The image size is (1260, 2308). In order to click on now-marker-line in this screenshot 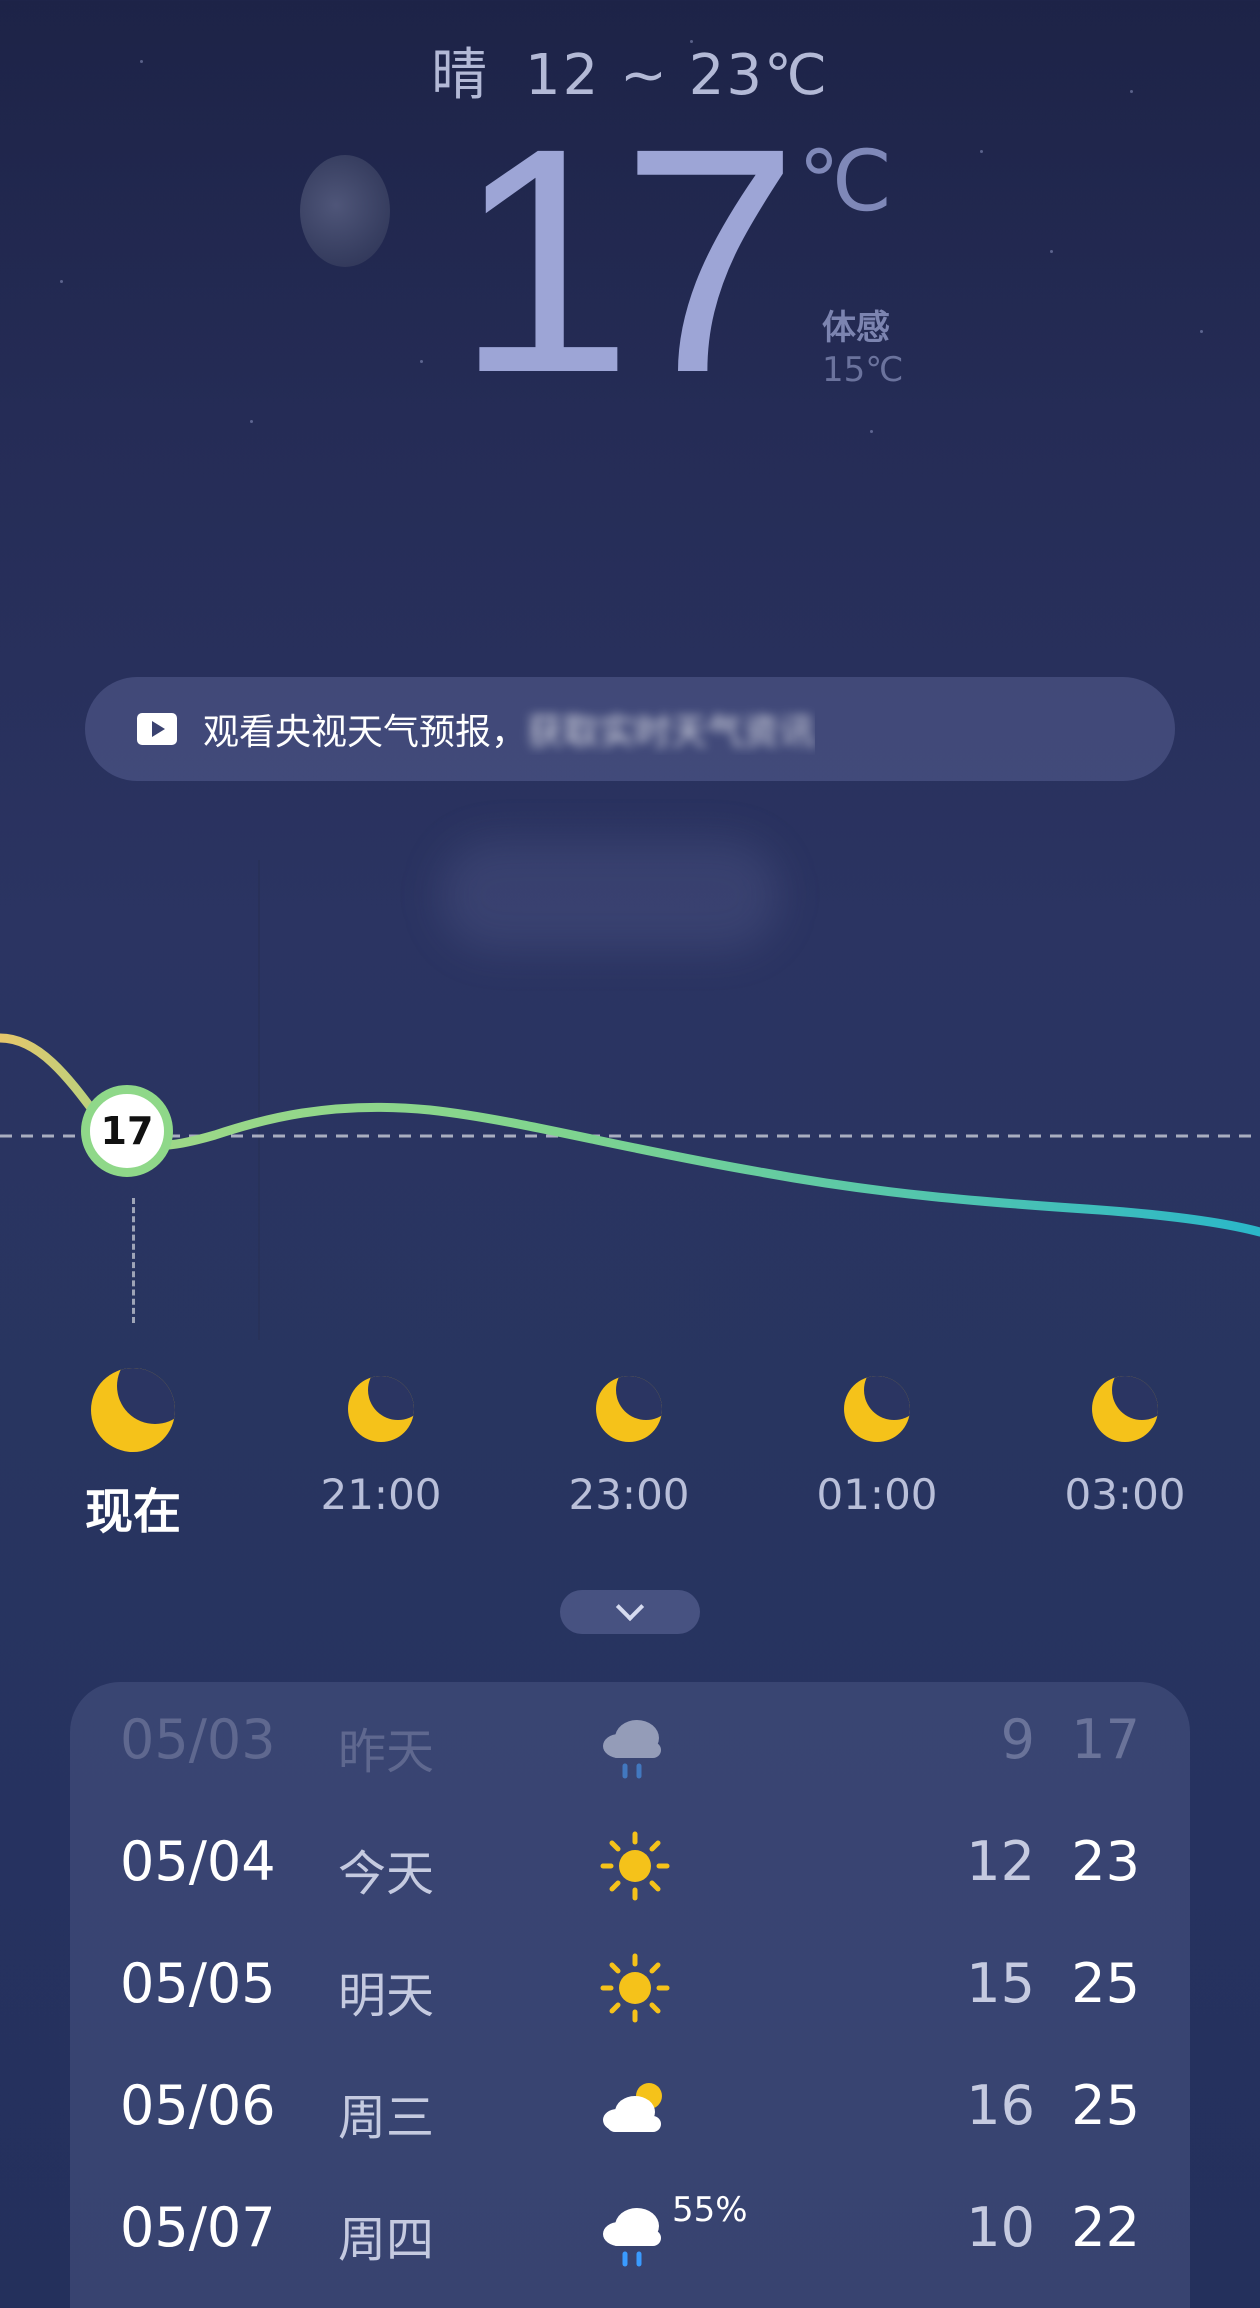, I will do `click(133, 1260)`.